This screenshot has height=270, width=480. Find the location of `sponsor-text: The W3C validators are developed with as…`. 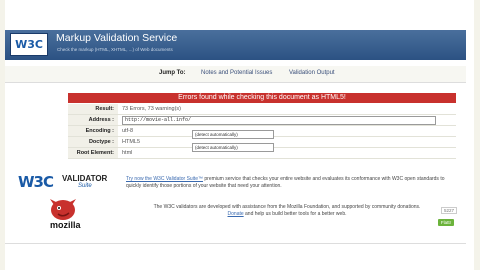

sponsor-text: The W3C validators are developed with as… is located at coordinates (287, 211).